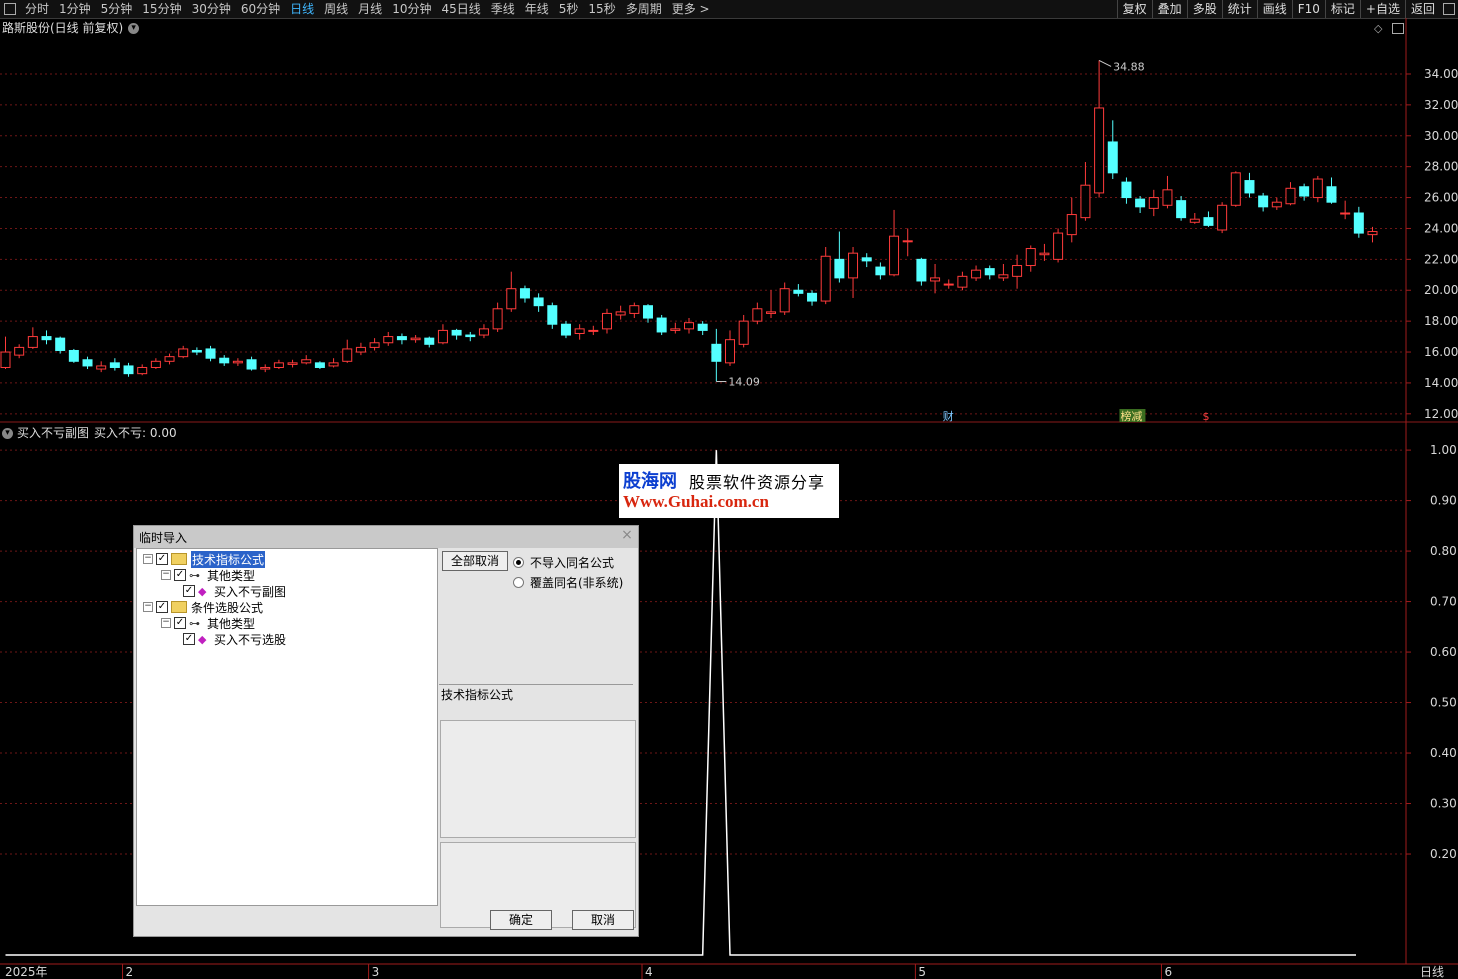 The height and width of the screenshot is (979, 1458). Describe the element at coordinates (1443, 804) in the screenshot. I see `y-tick-label: 0.30` at that location.